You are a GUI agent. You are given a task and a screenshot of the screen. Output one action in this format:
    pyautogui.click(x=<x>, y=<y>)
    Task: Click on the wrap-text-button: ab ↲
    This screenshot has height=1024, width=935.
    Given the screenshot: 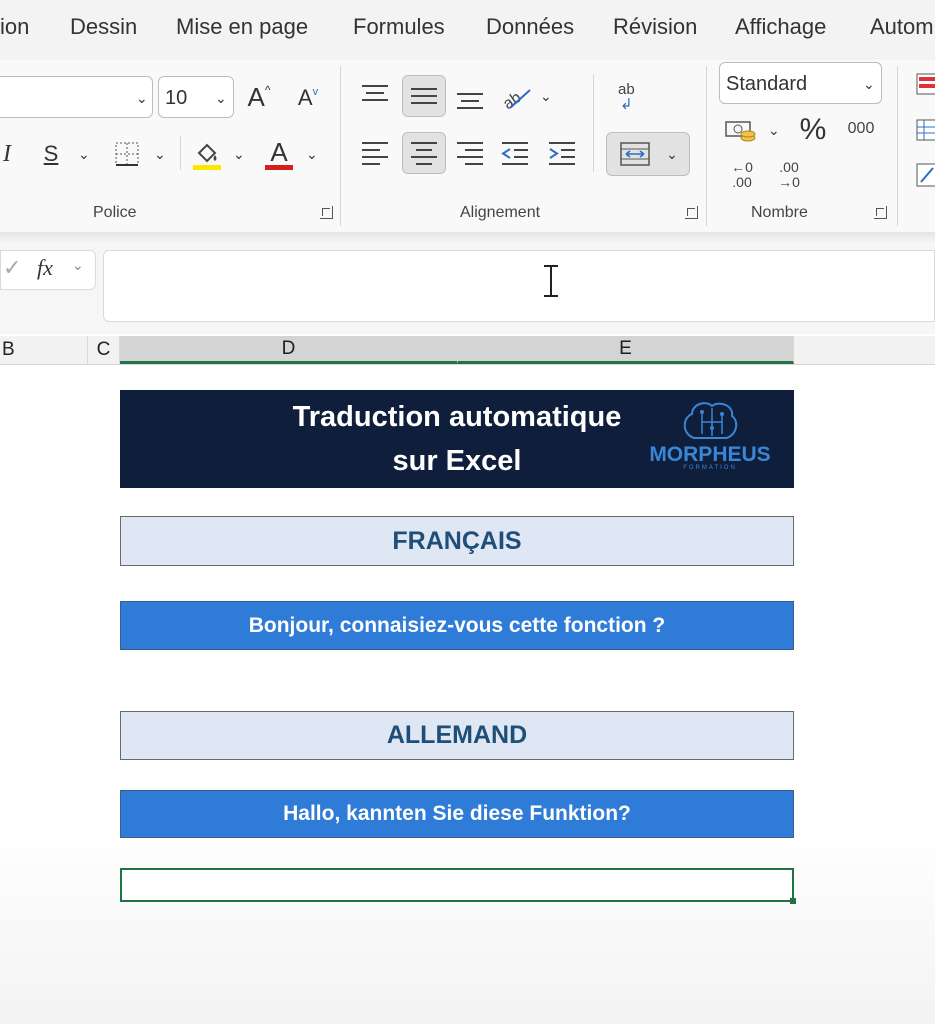 What is the action you would take?
    pyautogui.click(x=629, y=97)
    